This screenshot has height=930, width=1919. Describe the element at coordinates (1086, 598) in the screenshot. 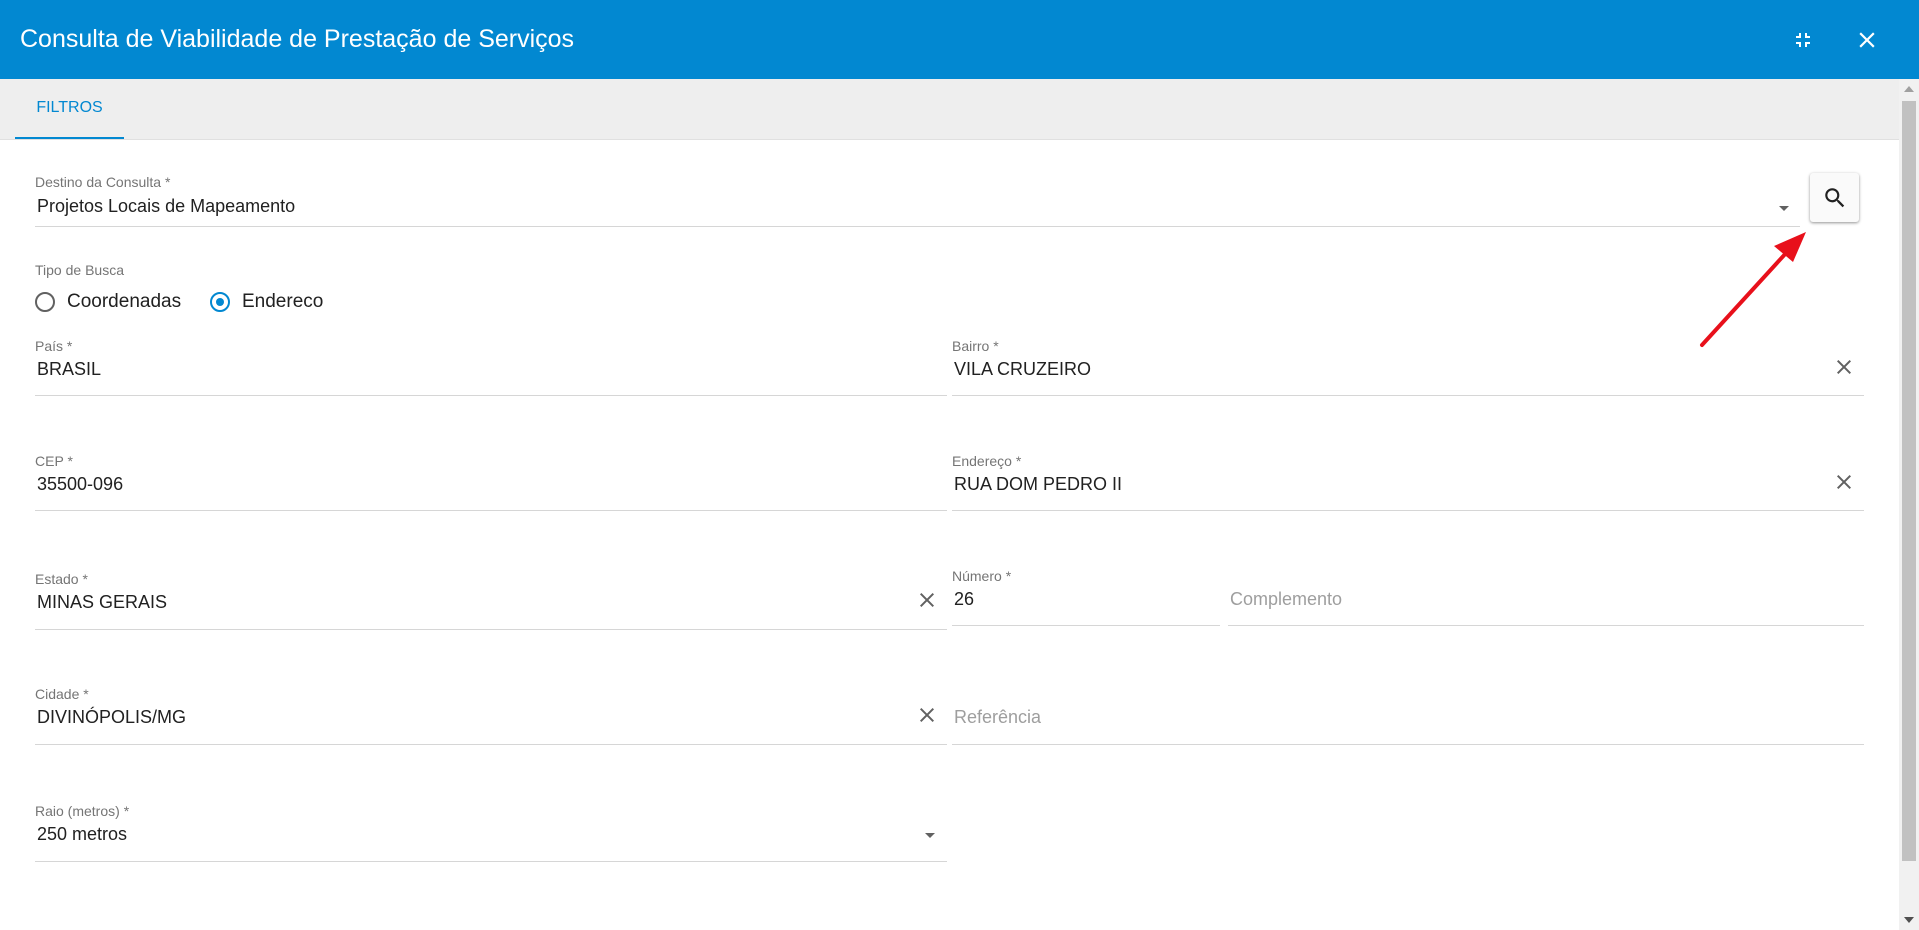

I see `numero-field: Número * 26` at that location.